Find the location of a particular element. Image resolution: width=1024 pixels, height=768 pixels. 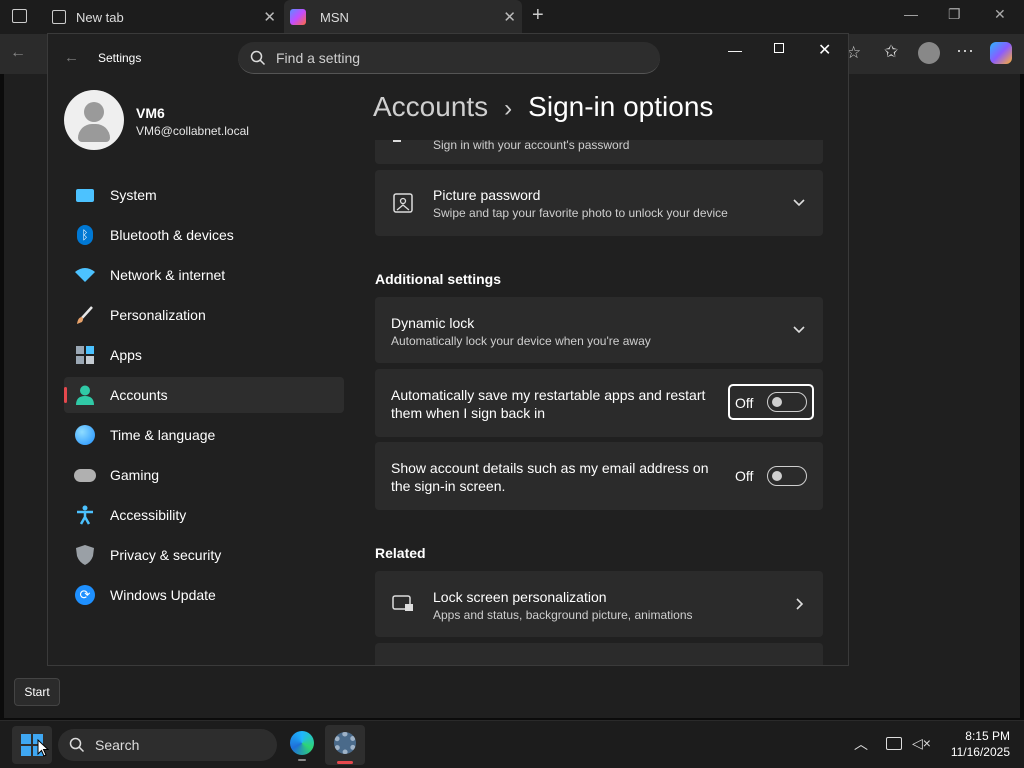

user-name: VM6 is located at coordinates (150, 113).